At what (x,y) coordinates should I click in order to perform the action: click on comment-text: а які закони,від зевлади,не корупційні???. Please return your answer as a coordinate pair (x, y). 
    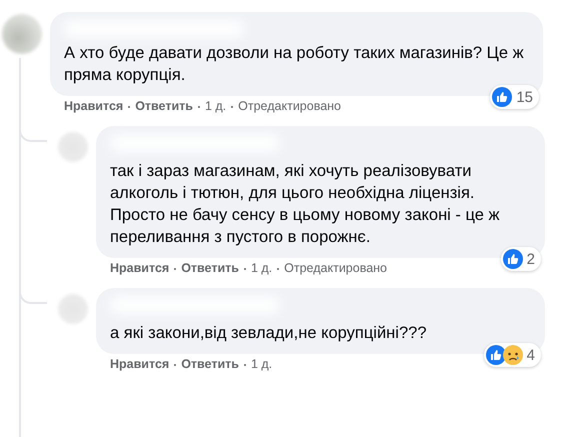
    Looking at the image, I should click on (268, 333).